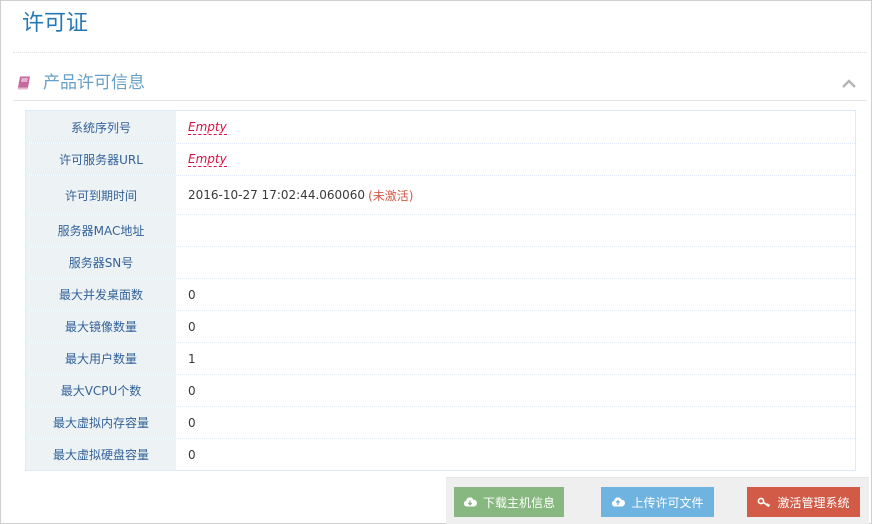 The image size is (872, 524). Describe the element at coordinates (207, 159) in the screenshot. I see `license-server-url-empty: Empty` at that location.